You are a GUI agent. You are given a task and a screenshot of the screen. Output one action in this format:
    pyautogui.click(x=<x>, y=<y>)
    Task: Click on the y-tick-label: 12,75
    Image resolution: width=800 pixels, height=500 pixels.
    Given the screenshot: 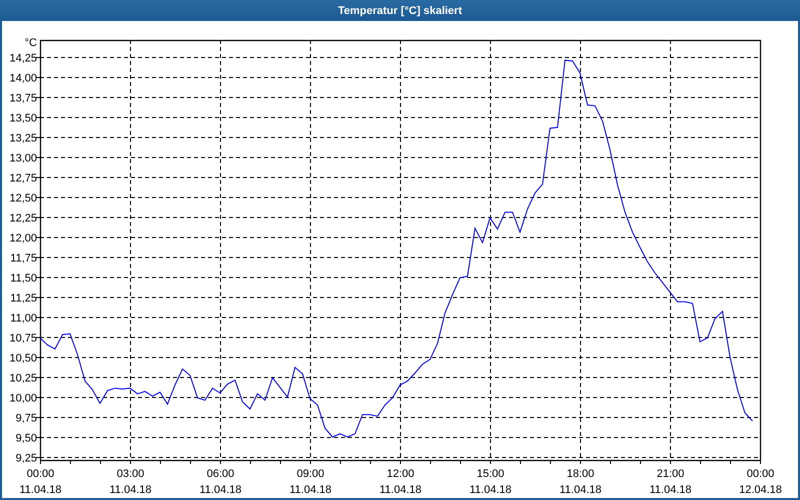 What is the action you would take?
    pyautogui.click(x=23, y=178)
    